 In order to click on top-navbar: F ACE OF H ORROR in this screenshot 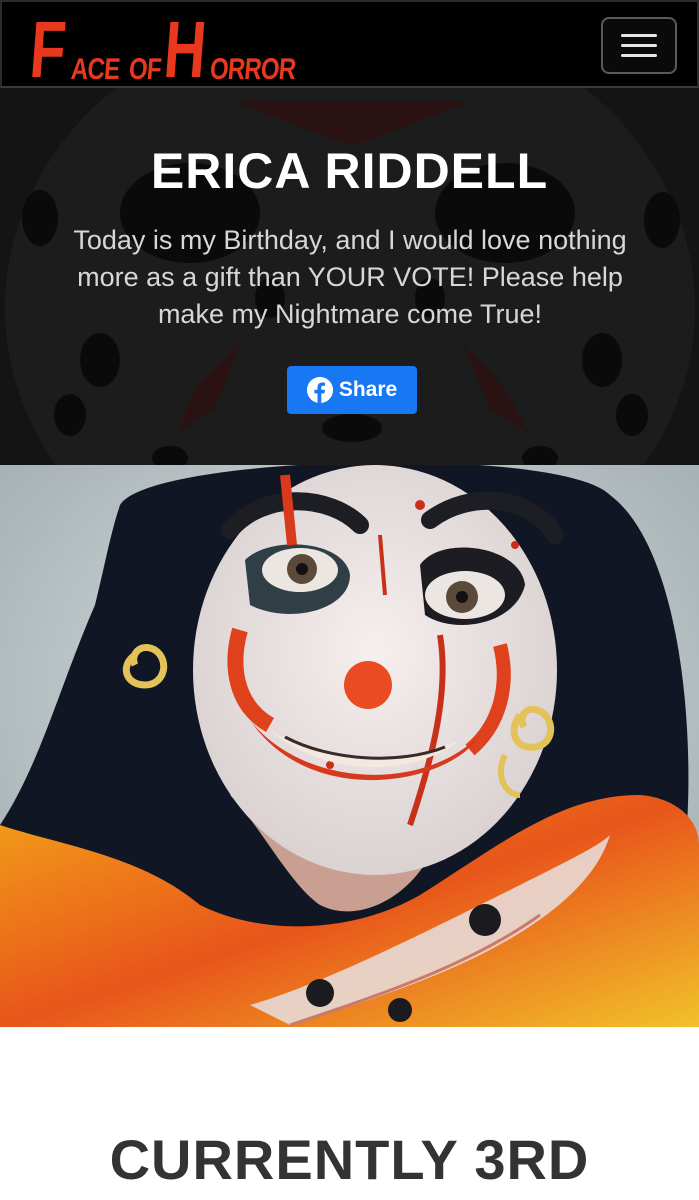, I will do `click(349, 47)`.